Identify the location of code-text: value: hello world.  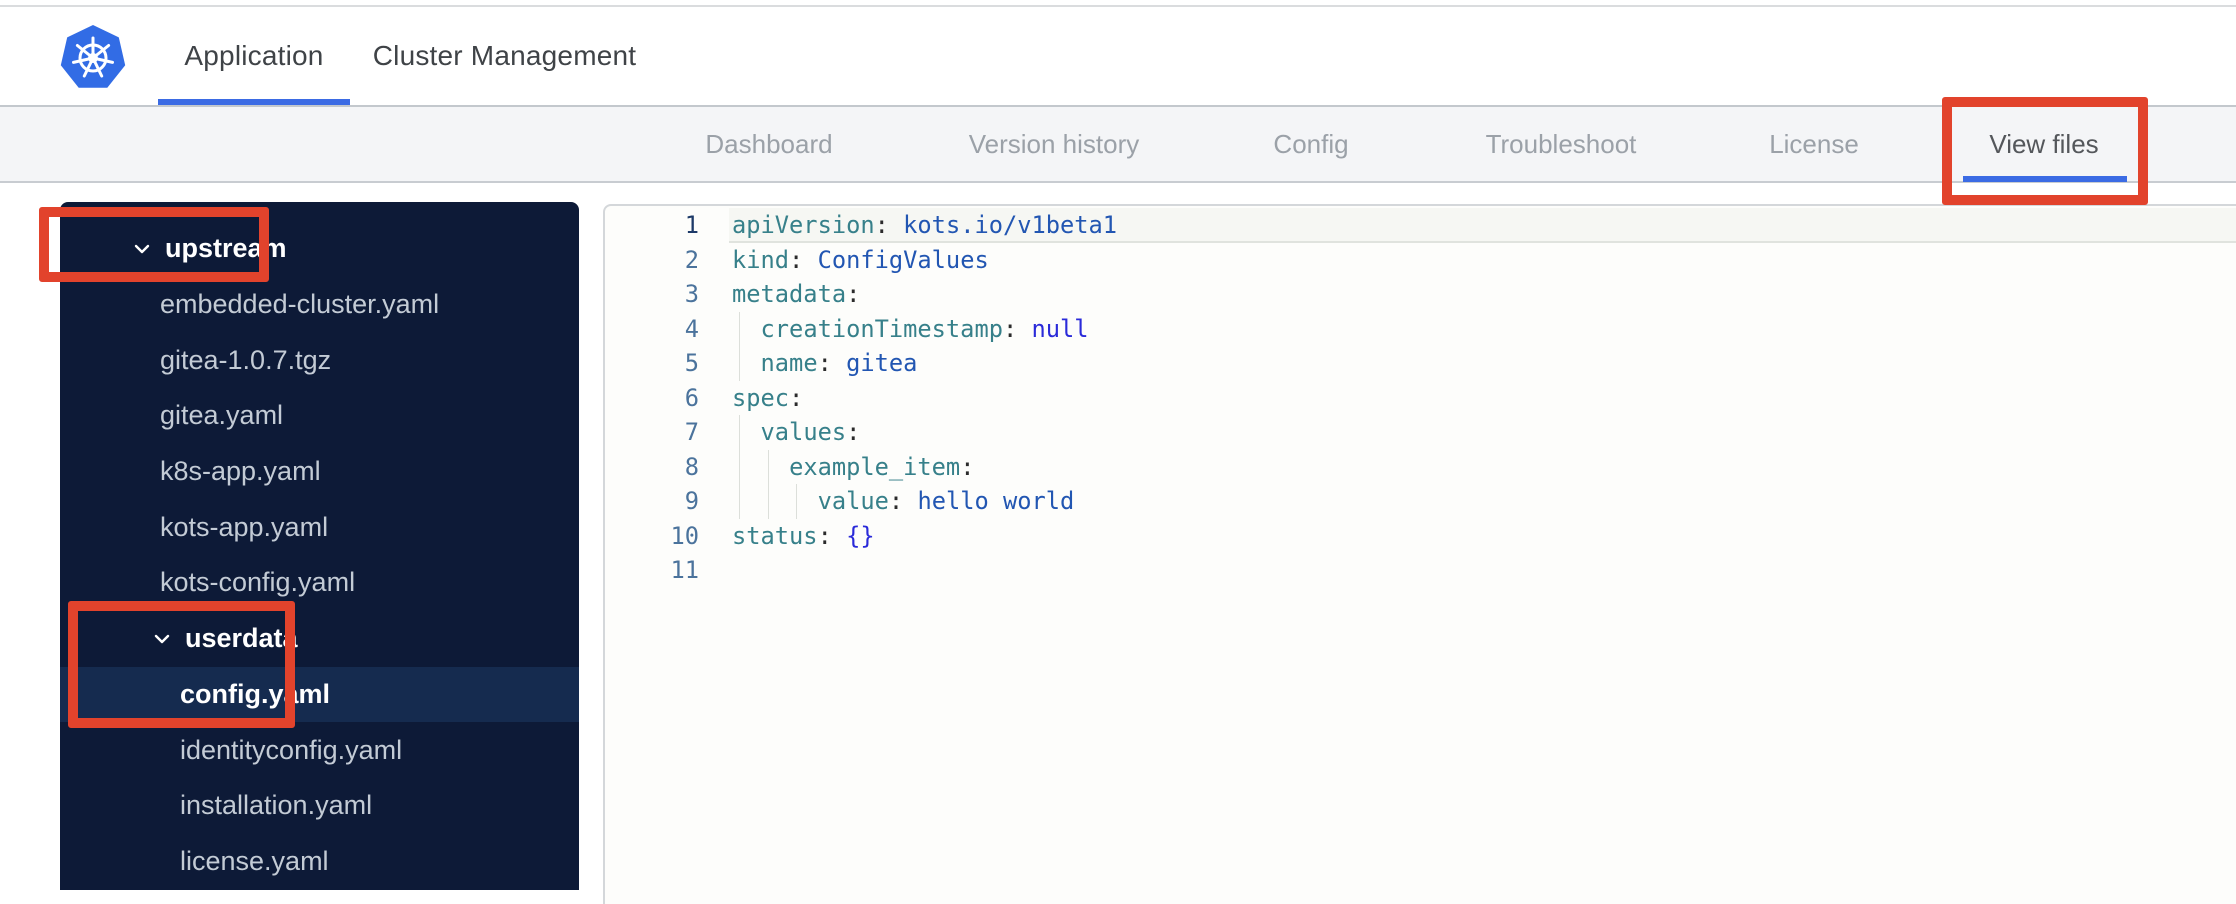
(903, 501).